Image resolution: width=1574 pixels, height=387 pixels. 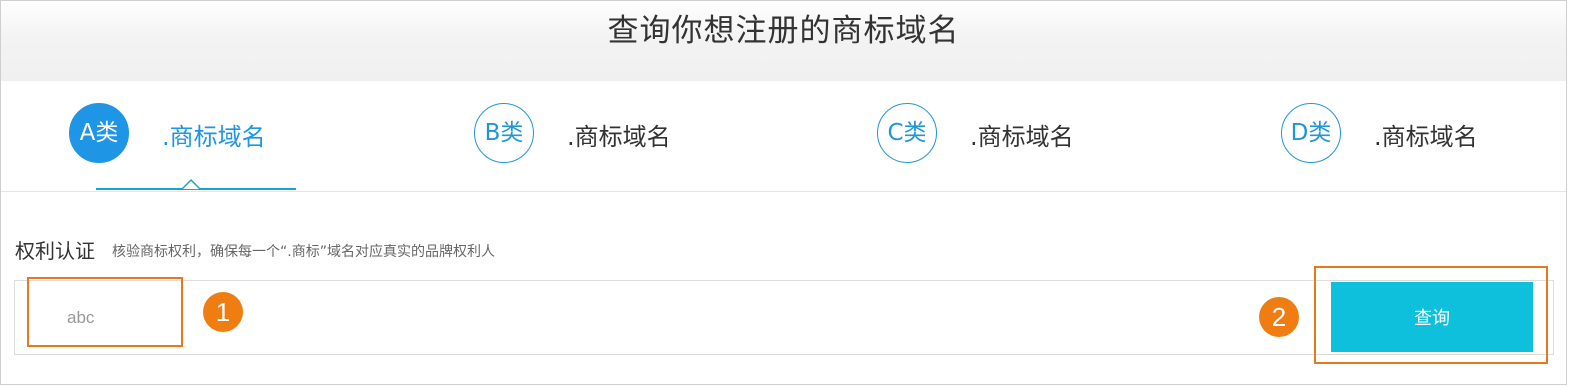 I want to click on page-title: 查询你想注册的商标域名, so click(x=783, y=31).